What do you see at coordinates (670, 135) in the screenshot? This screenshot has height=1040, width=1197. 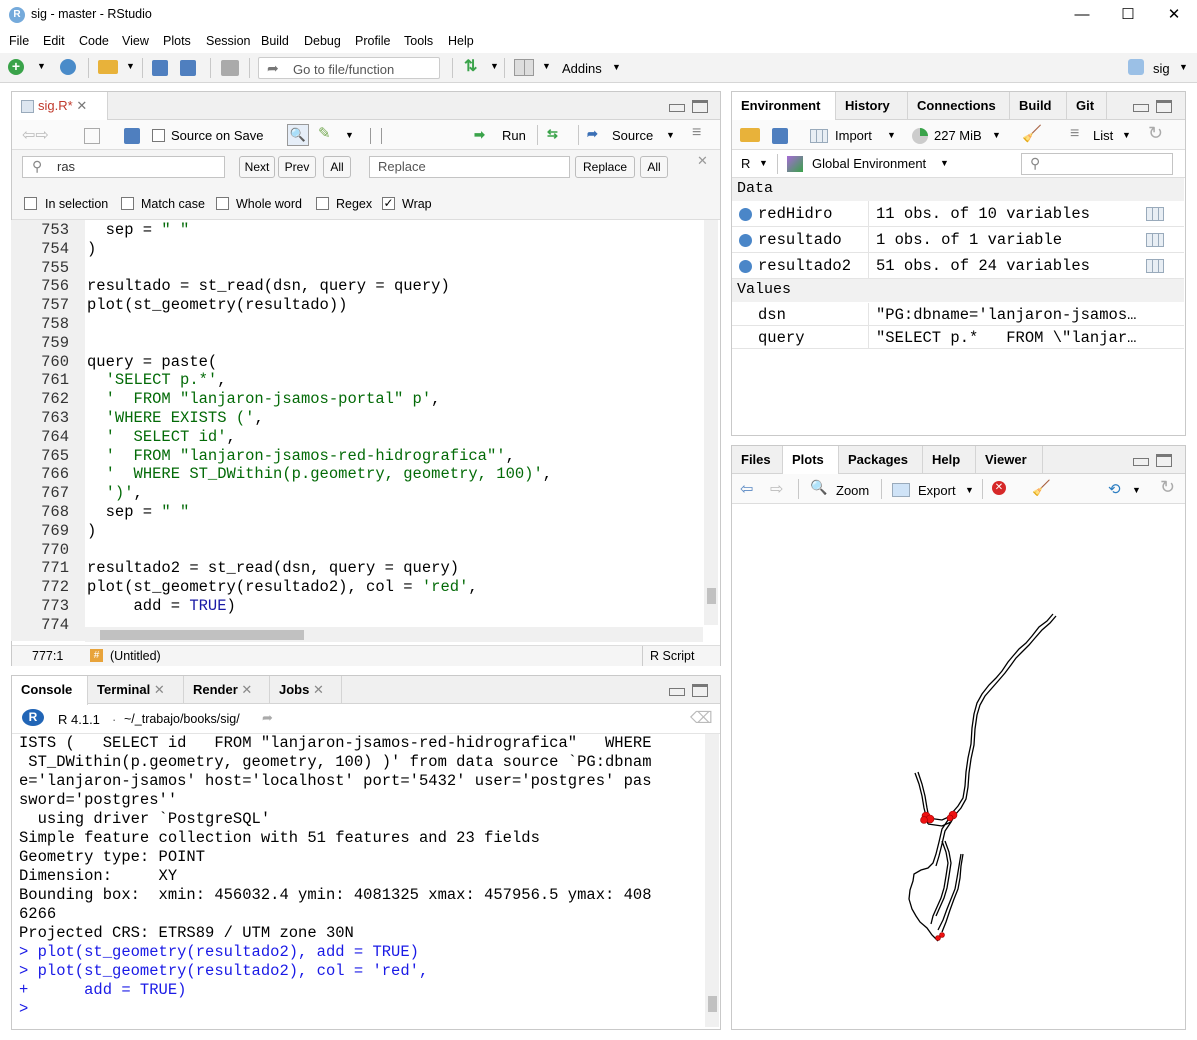 I see `source-dropdown-icon: ▼` at bounding box center [670, 135].